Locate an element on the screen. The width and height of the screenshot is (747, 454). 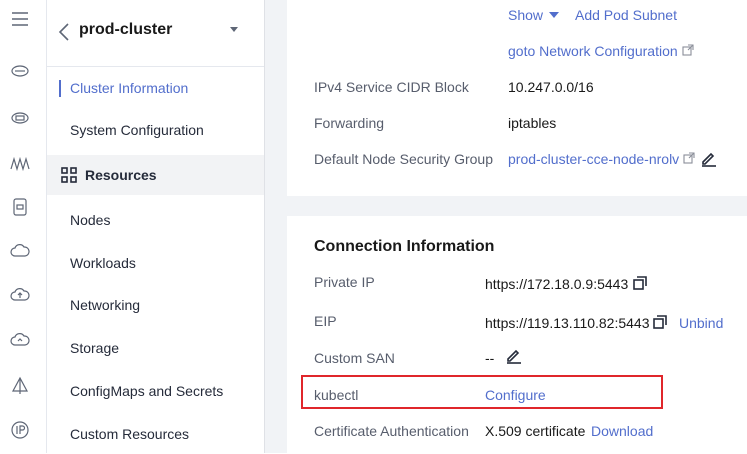
network-wave-icon is located at coordinates (20, 164).